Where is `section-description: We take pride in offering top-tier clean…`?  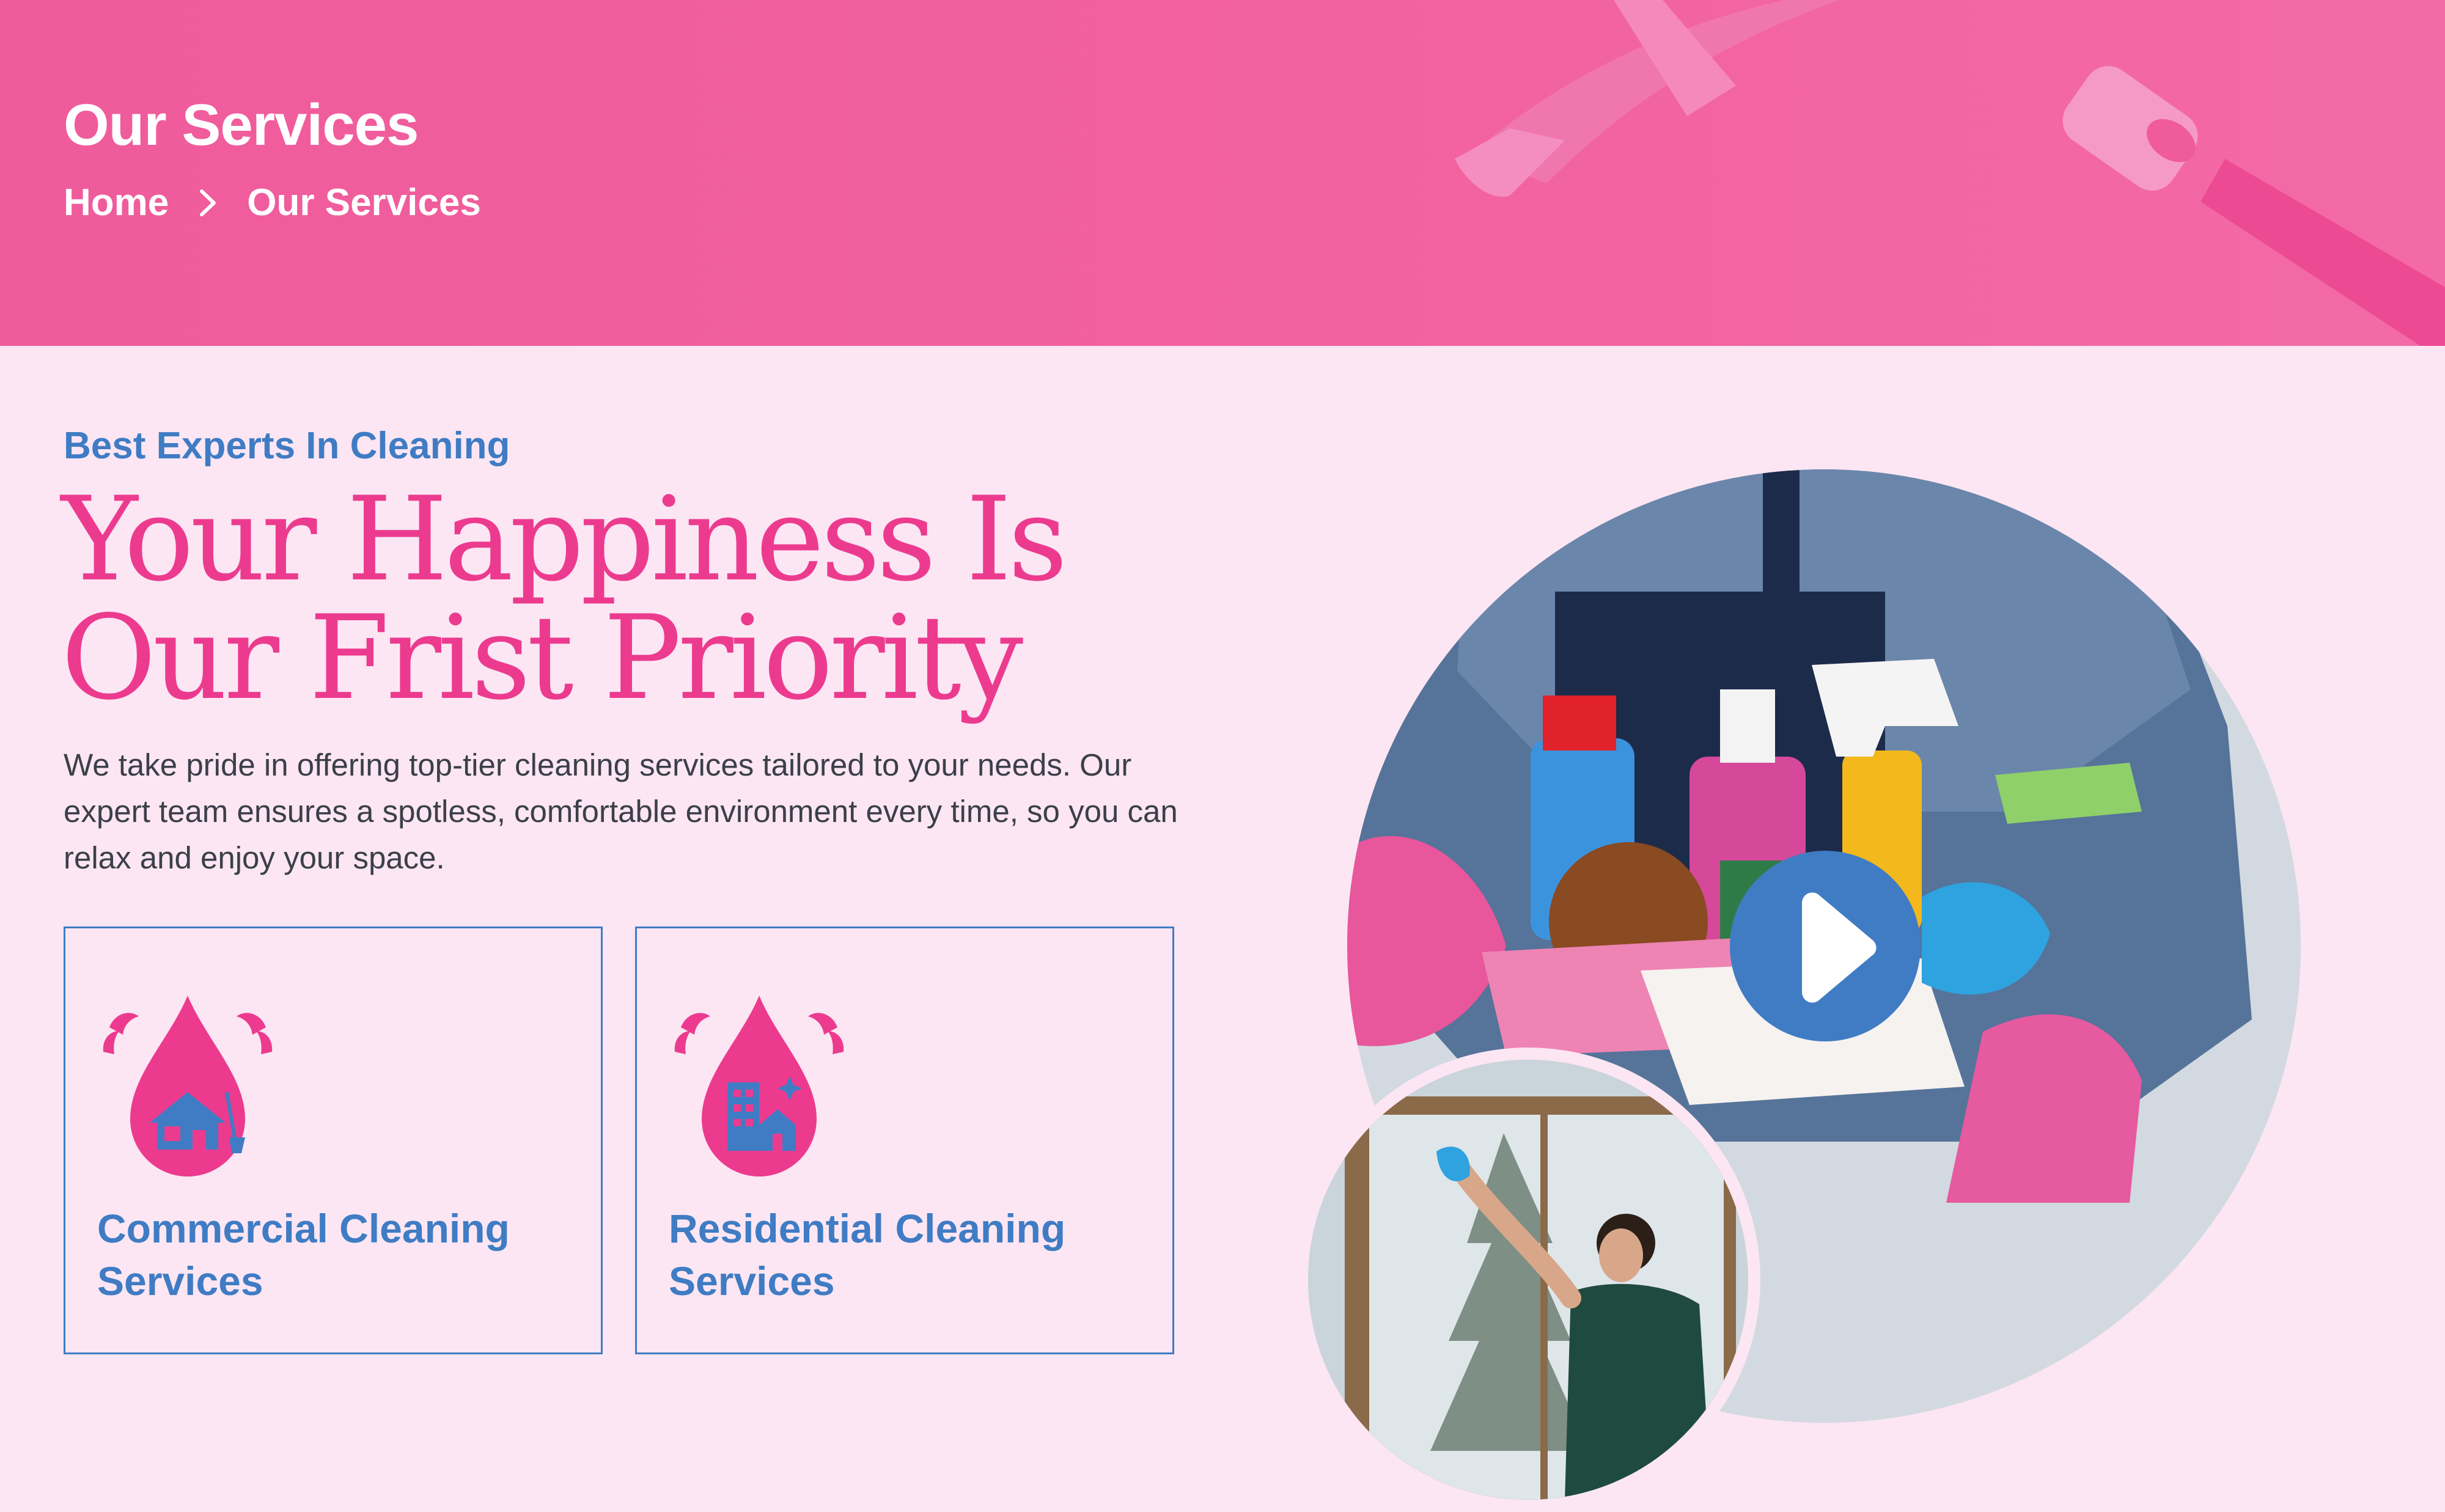 section-description: We take pride in offering top-tier clean… is located at coordinates (621, 811).